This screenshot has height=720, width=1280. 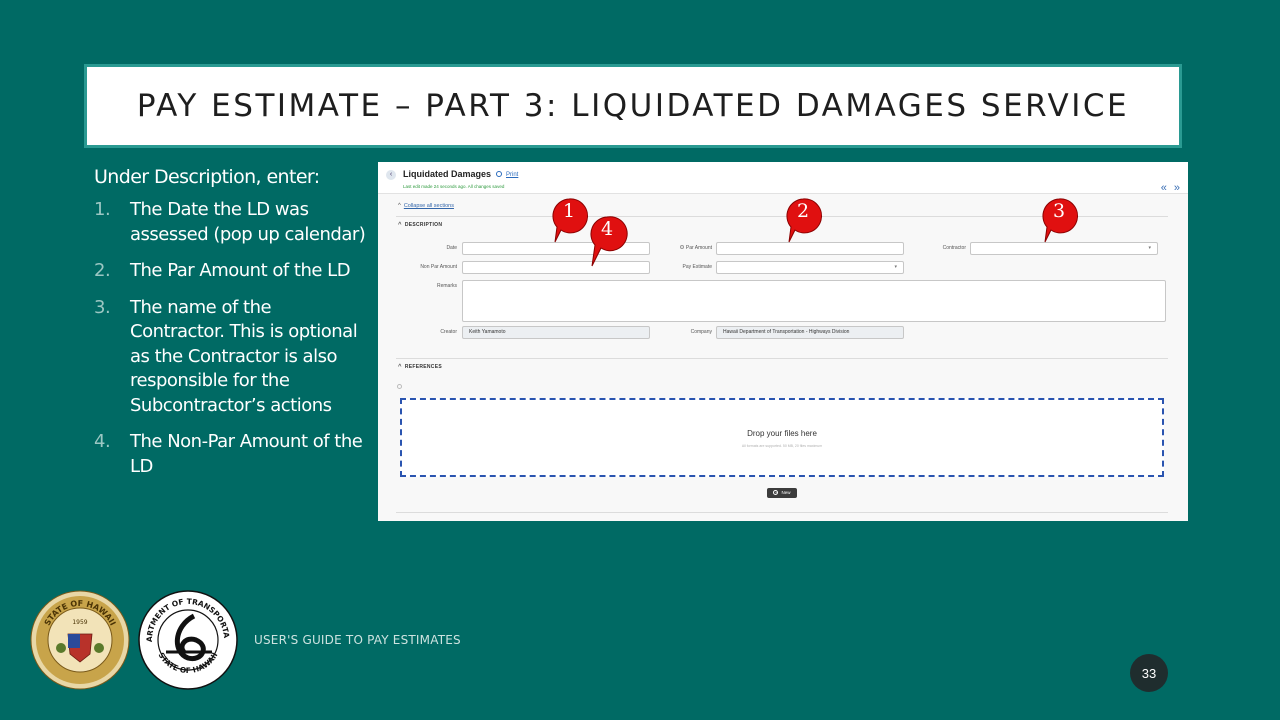 I want to click on callout-number: 3, so click(x=1059, y=211).